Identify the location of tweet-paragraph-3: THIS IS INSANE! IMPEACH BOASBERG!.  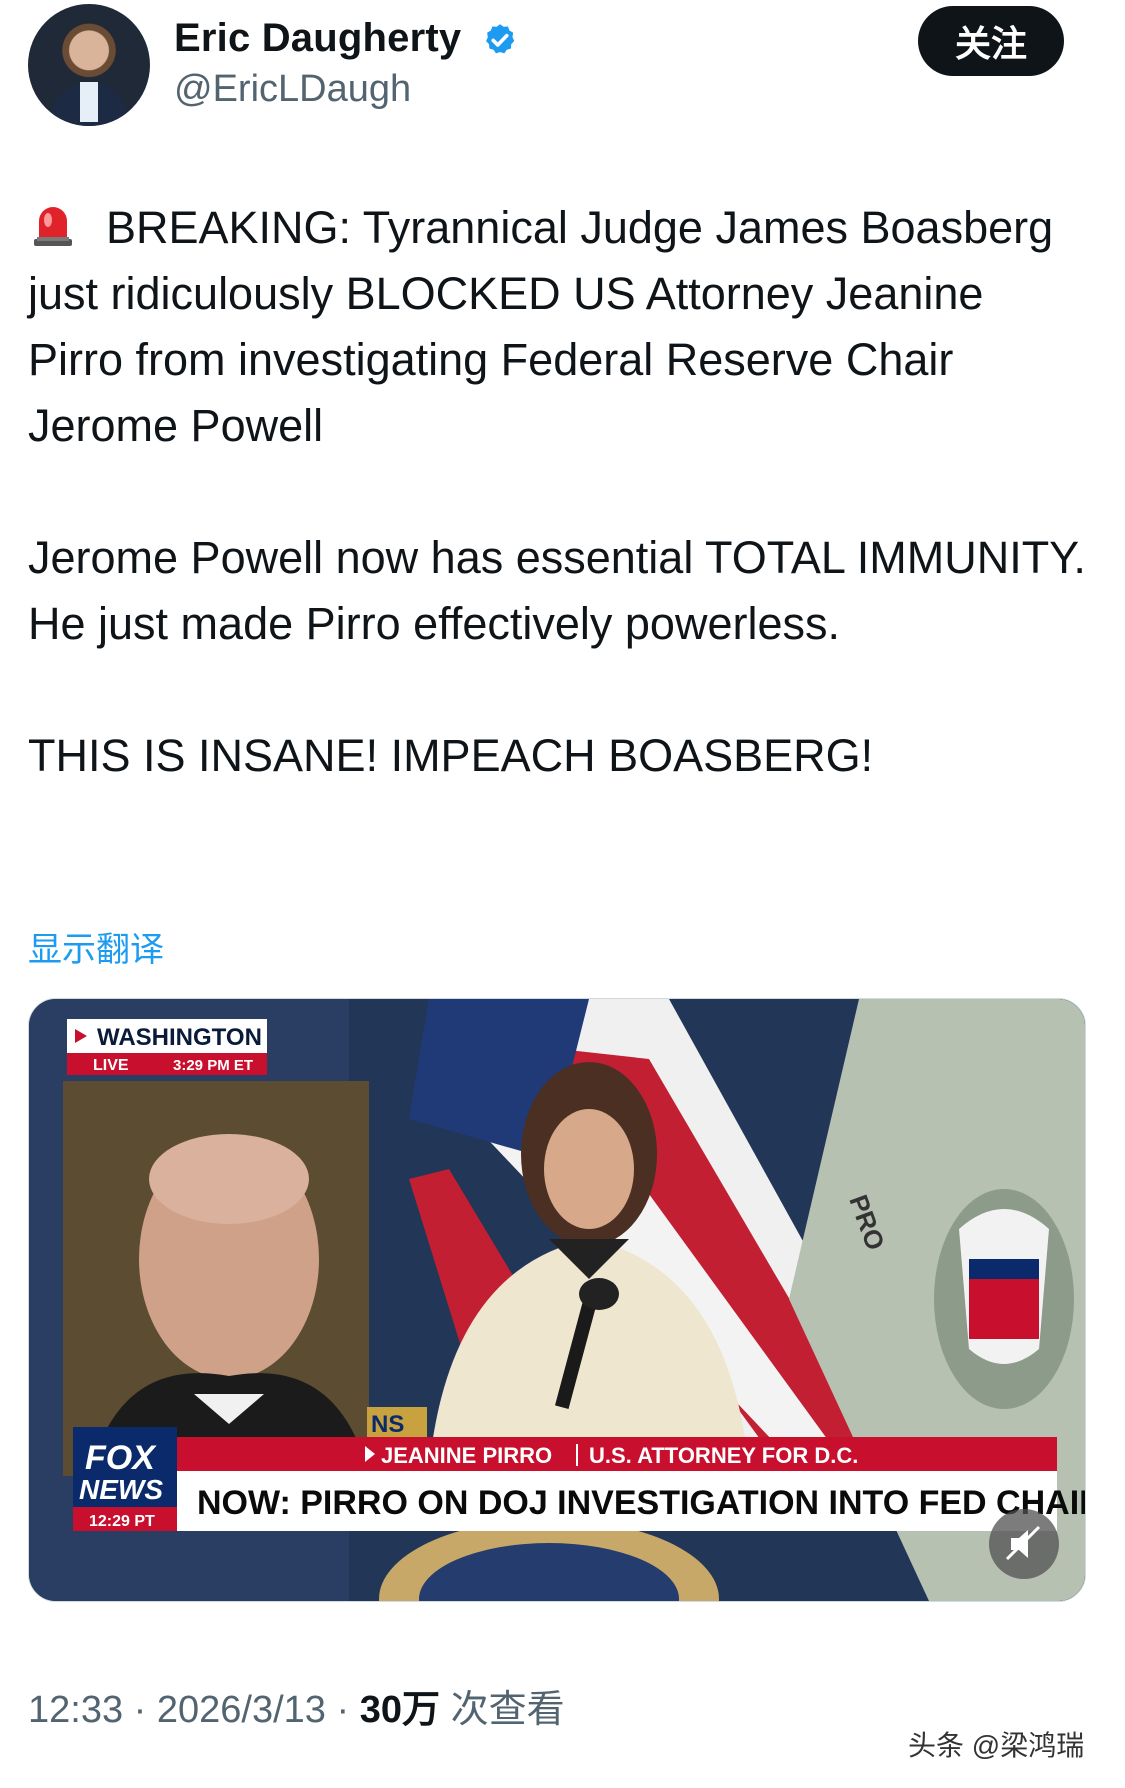
(451, 755).